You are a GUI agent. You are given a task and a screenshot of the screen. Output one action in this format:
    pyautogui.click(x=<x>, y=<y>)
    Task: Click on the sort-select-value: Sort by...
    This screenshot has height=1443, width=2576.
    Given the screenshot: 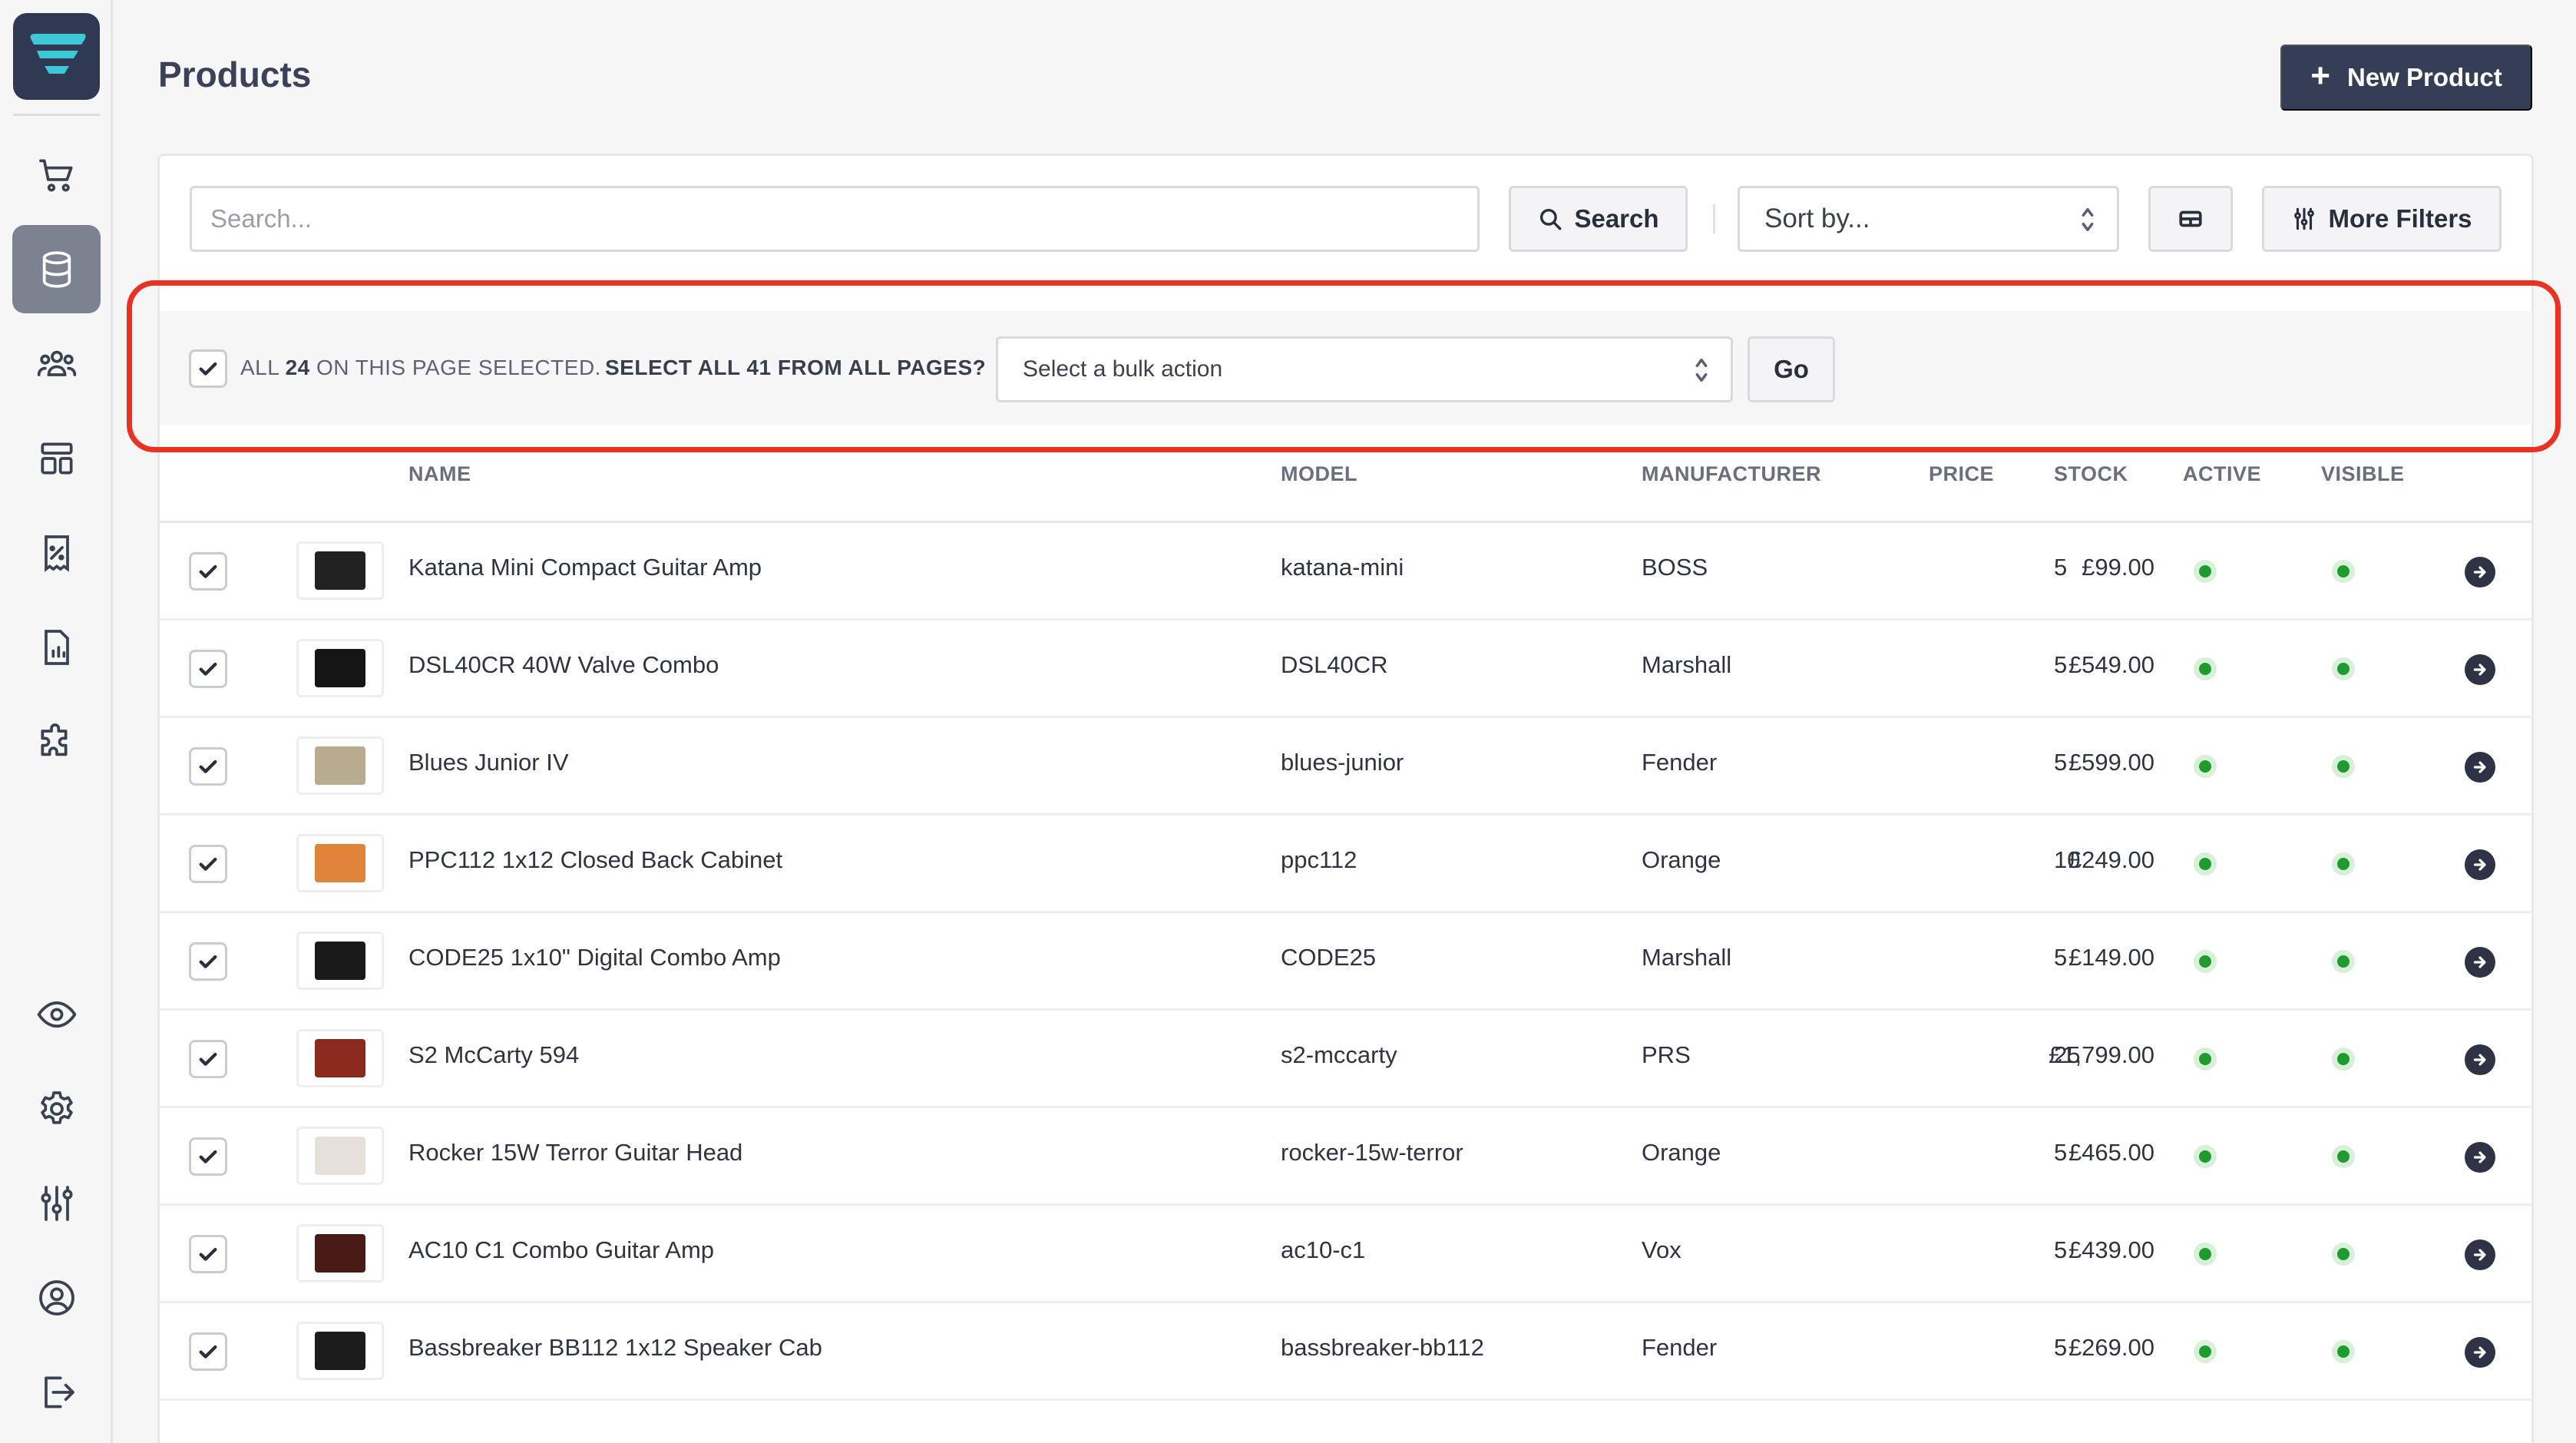 What is the action you would take?
    pyautogui.click(x=1817, y=219)
    